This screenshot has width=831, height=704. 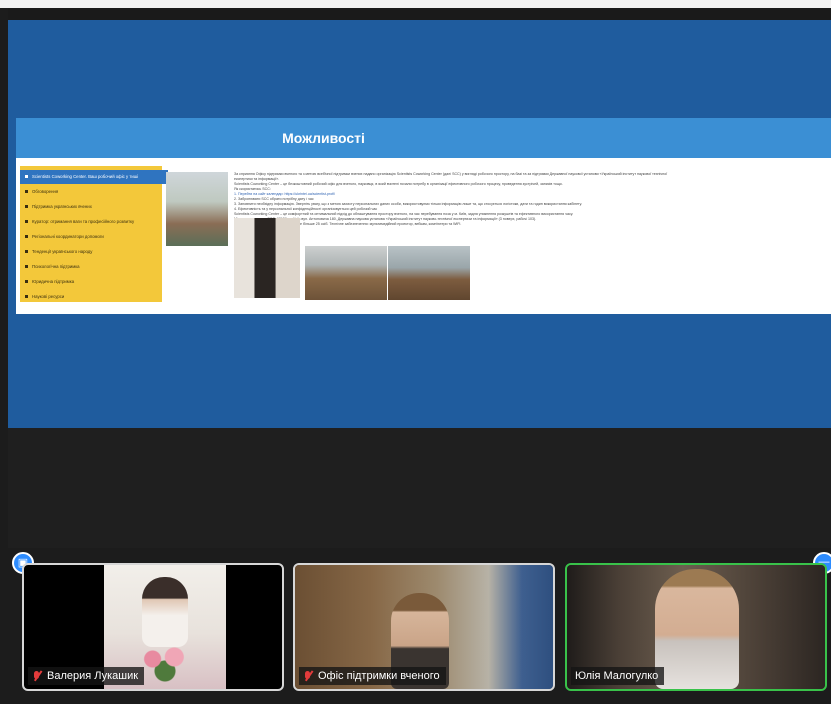 I want to click on shared-screen-topbar, so click(x=419, y=14).